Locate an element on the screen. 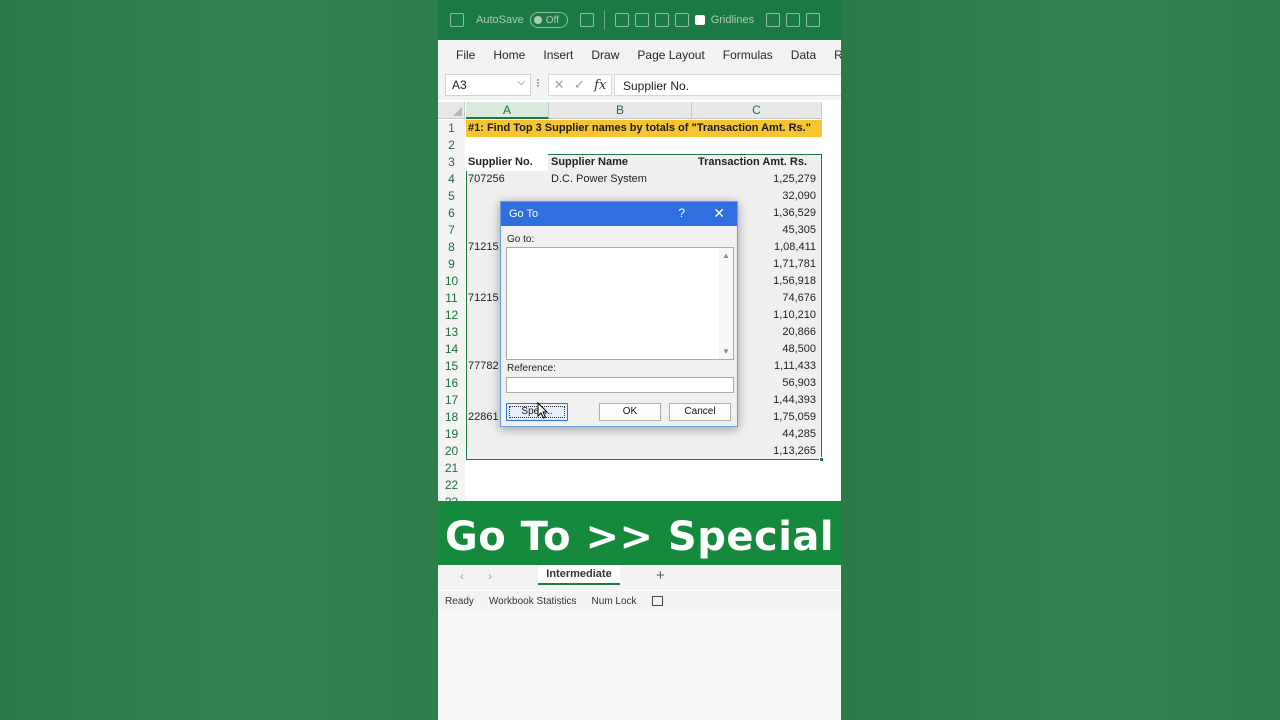  row-header: 17 is located at coordinates (451, 400).